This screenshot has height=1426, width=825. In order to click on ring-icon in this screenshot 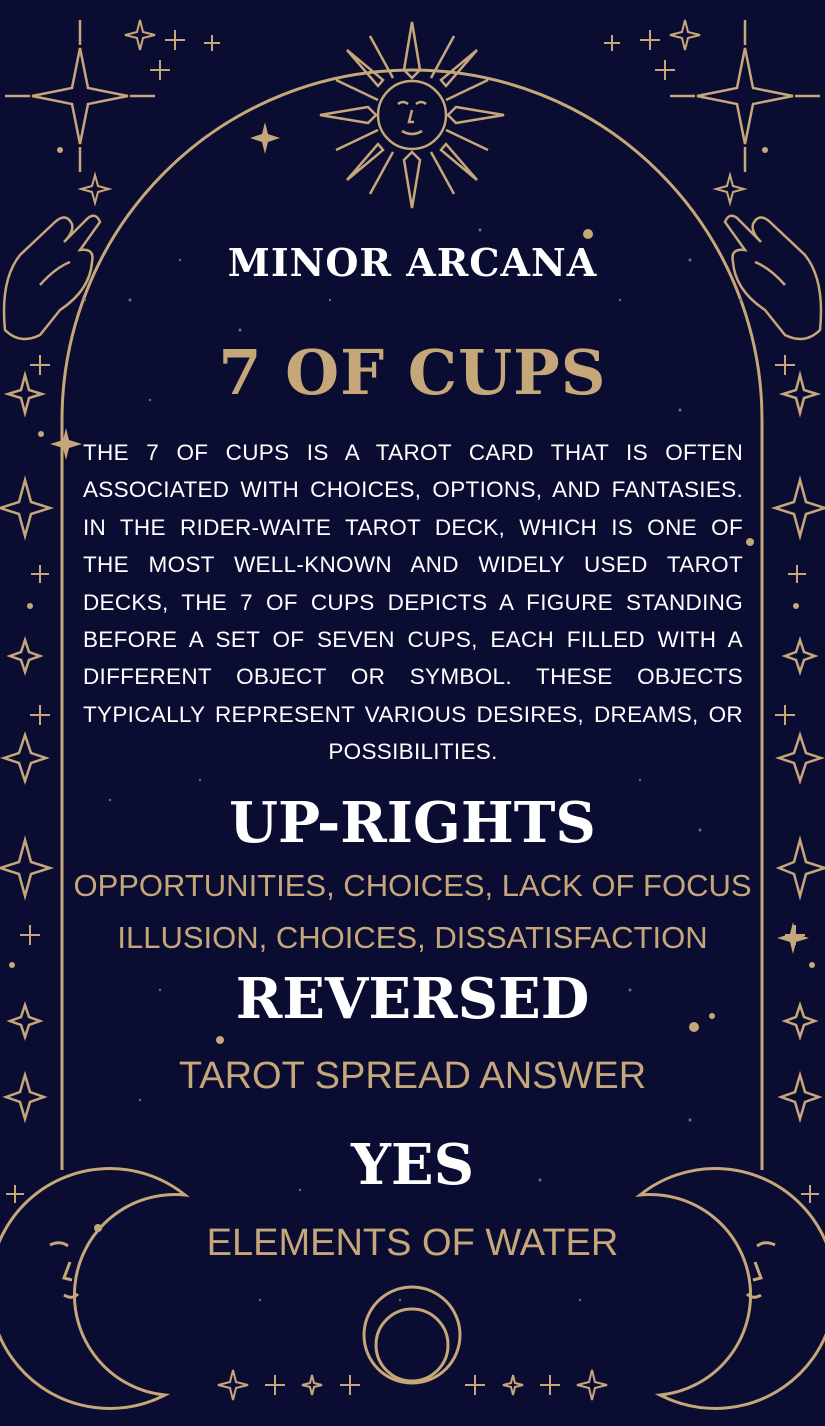, I will do `click(412, 1335)`.